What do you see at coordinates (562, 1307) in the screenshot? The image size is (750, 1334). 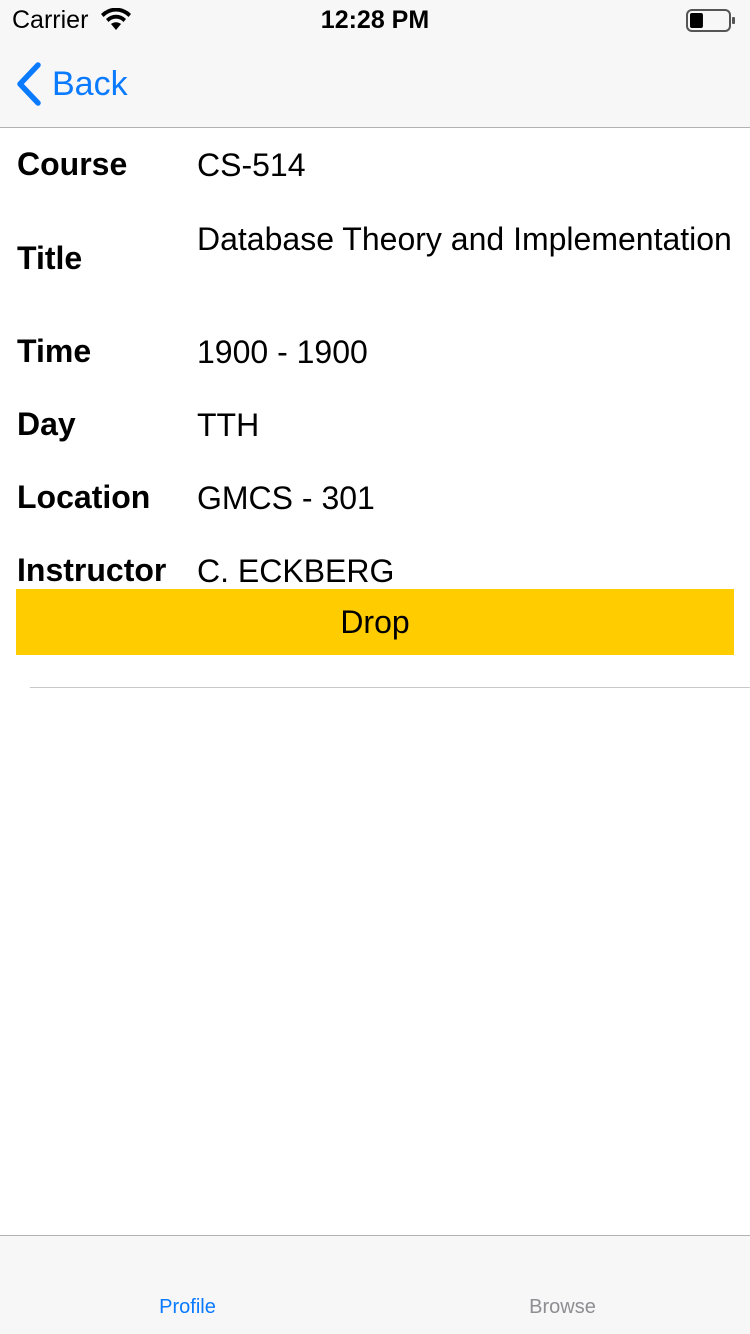 I see `tab-browse: Browse` at bounding box center [562, 1307].